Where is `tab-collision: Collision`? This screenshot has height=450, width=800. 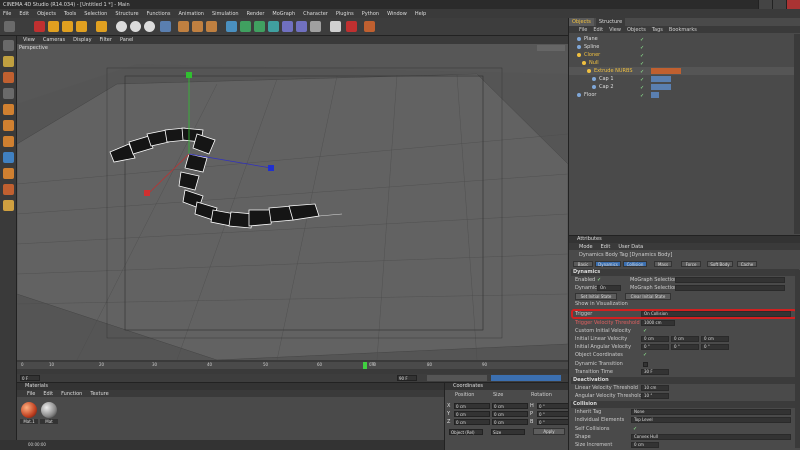 tab-collision: Collision is located at coordinates (635, 264).